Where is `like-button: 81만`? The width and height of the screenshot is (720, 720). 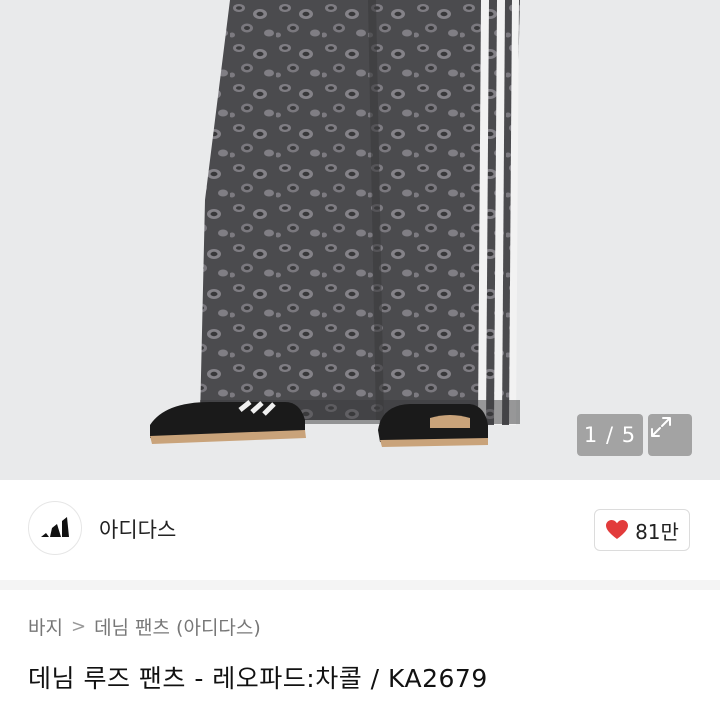 like-button: 81만 is located at coordinates (642, 530).